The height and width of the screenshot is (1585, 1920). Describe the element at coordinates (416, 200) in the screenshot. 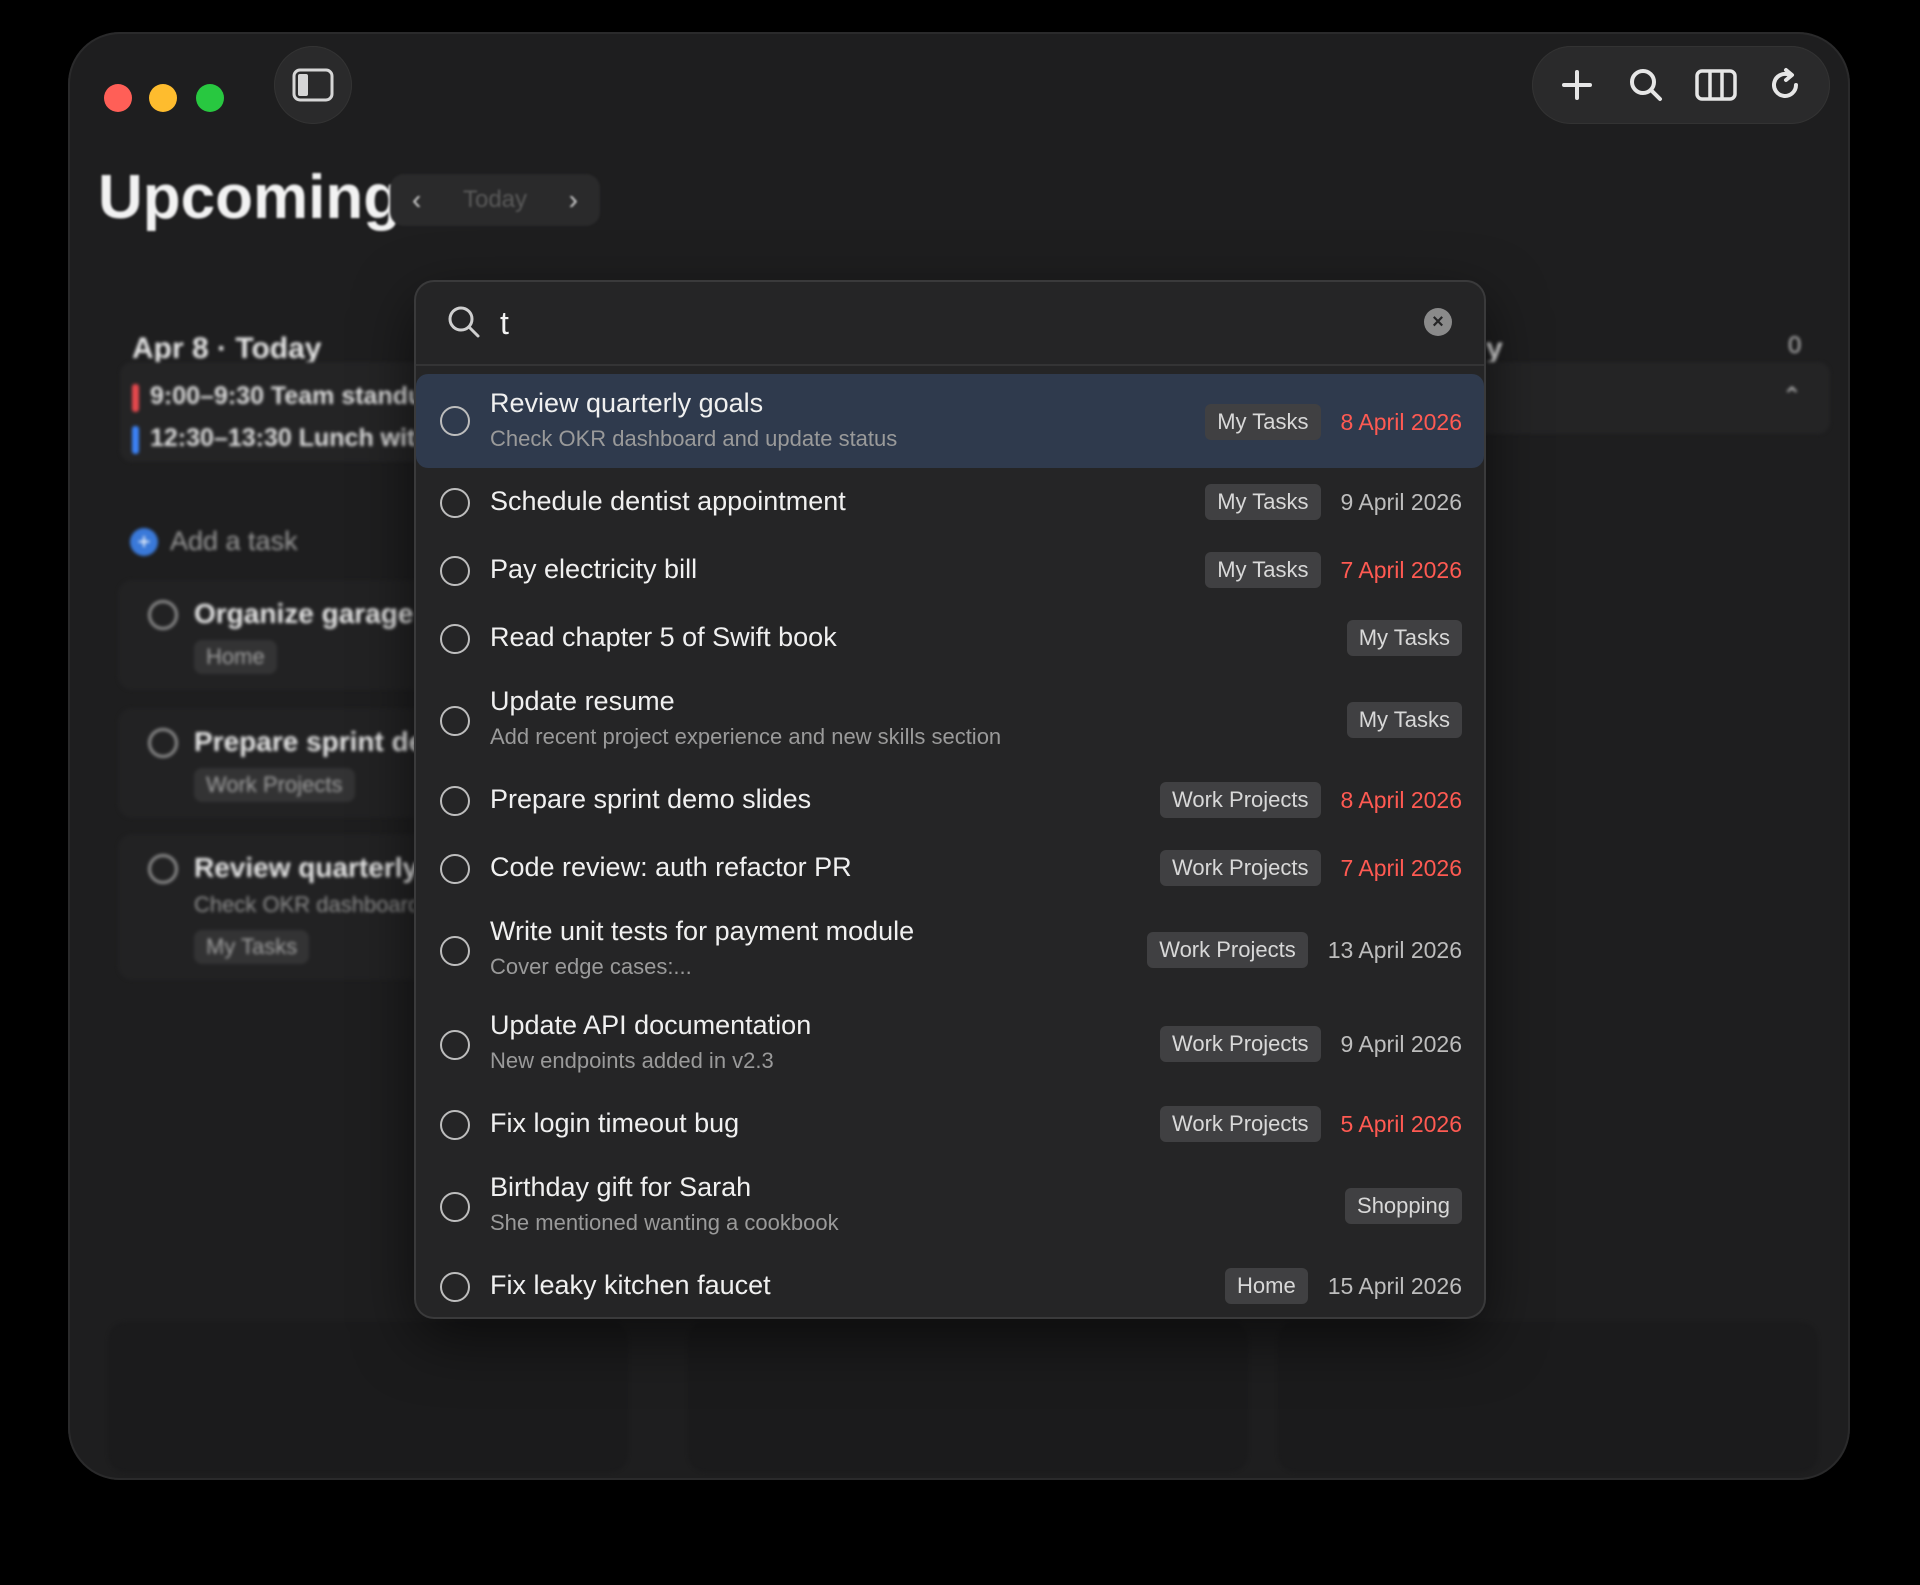

I see `previous-button: ‹` at that location.